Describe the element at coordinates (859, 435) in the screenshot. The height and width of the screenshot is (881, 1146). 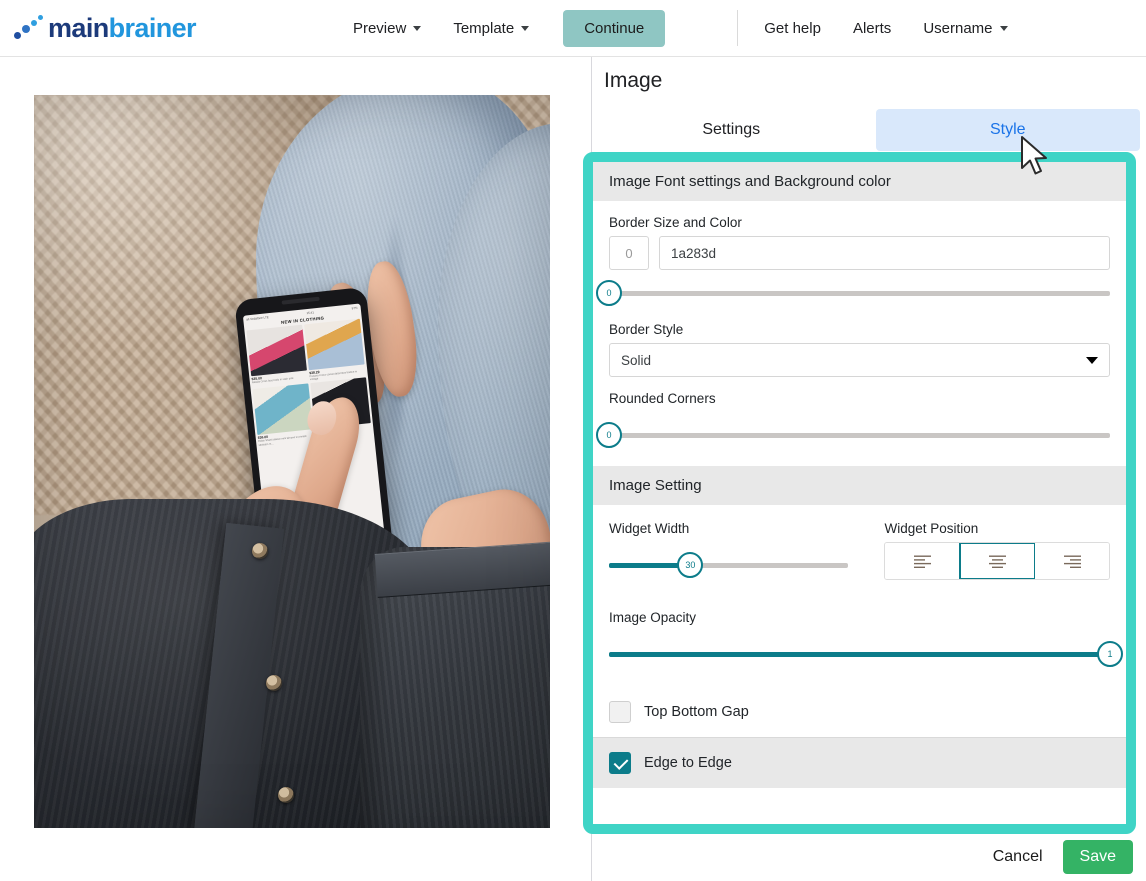
I see `rounded-corners-slider-track` at that location.